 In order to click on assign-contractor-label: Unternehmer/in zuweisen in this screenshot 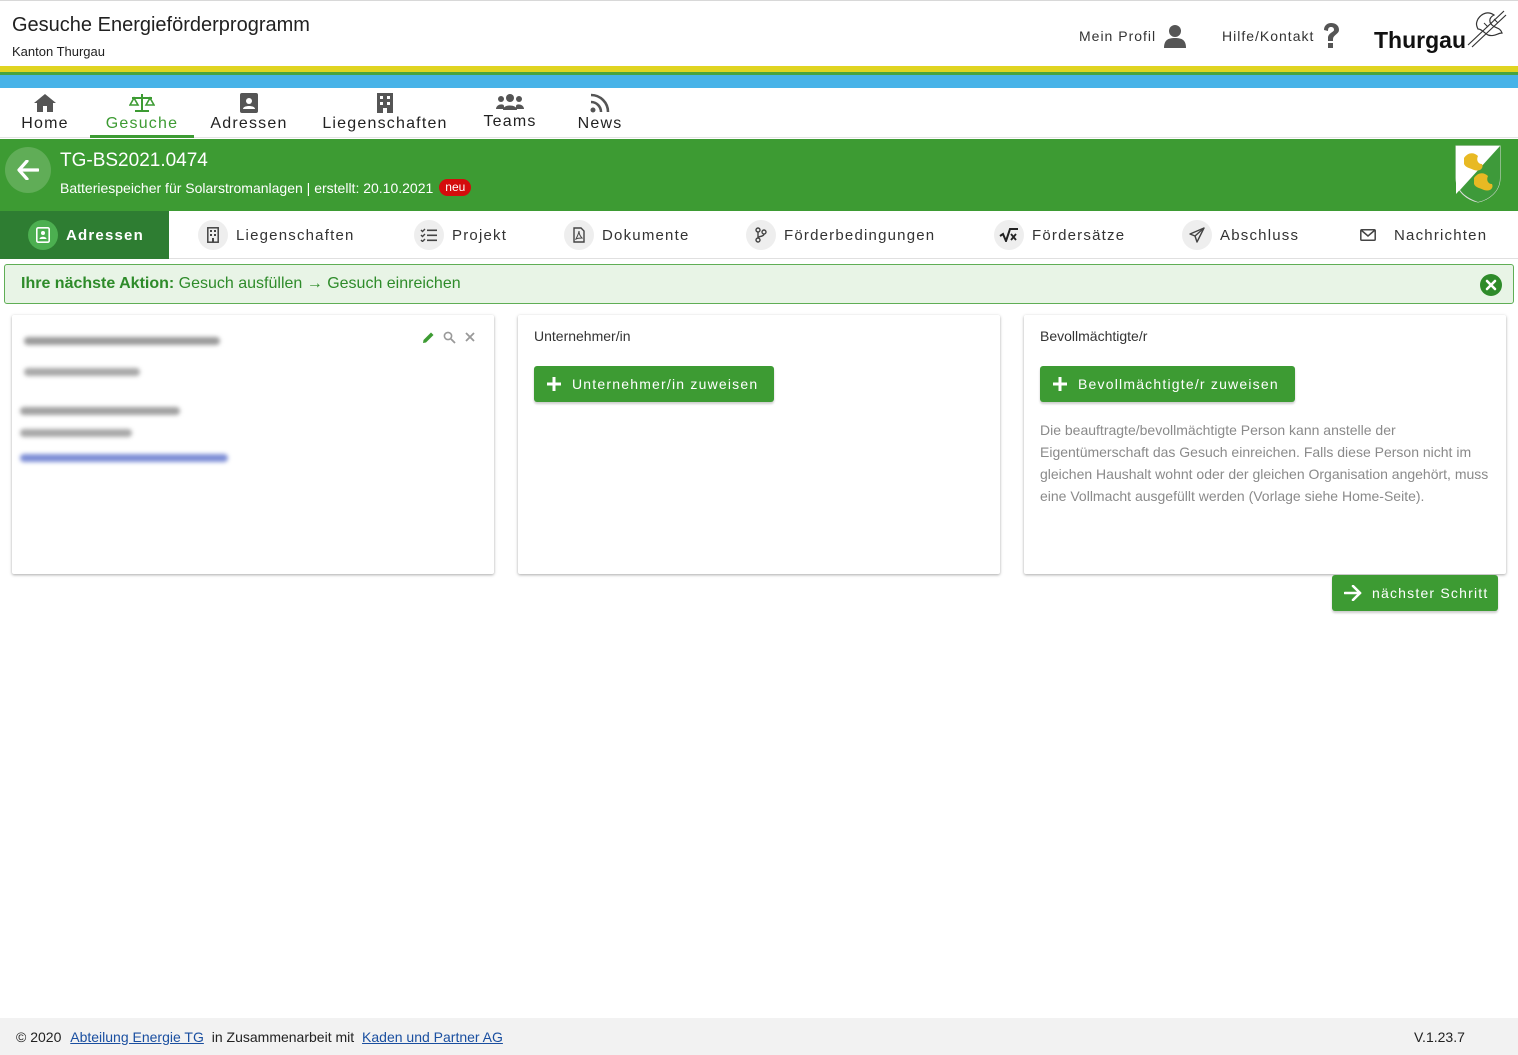, I will do `click(665, 384)`.